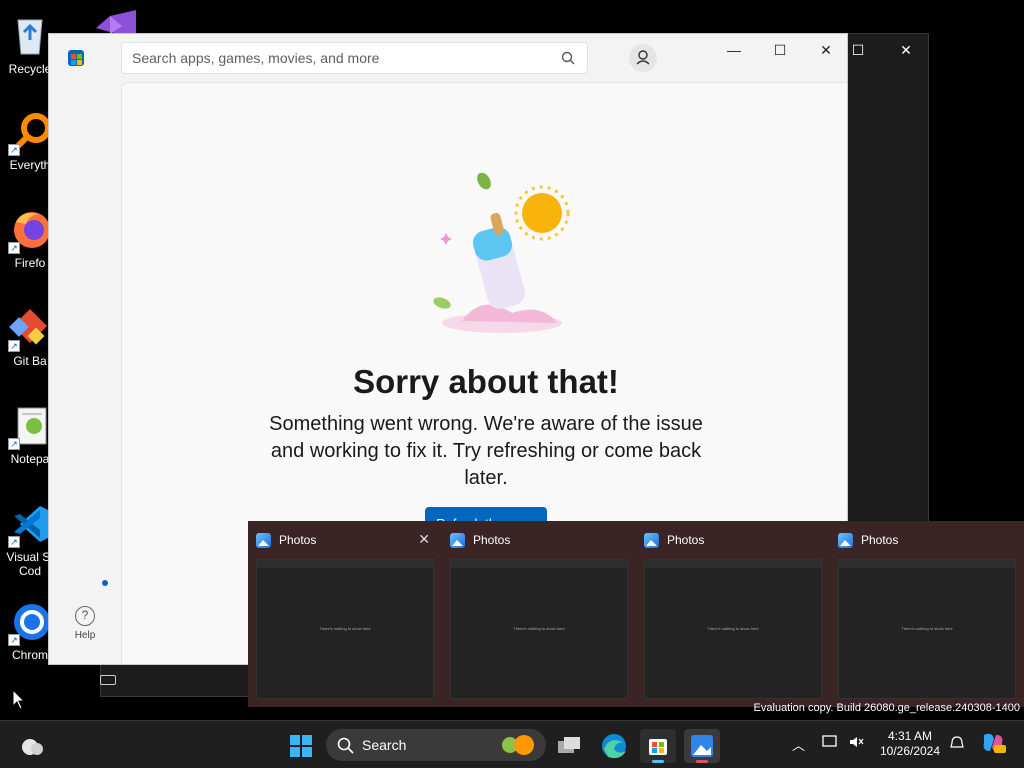 Image resolution: width=1024 pixels, height=768 pixels. I want to click on network-icon, so click(830, 743).